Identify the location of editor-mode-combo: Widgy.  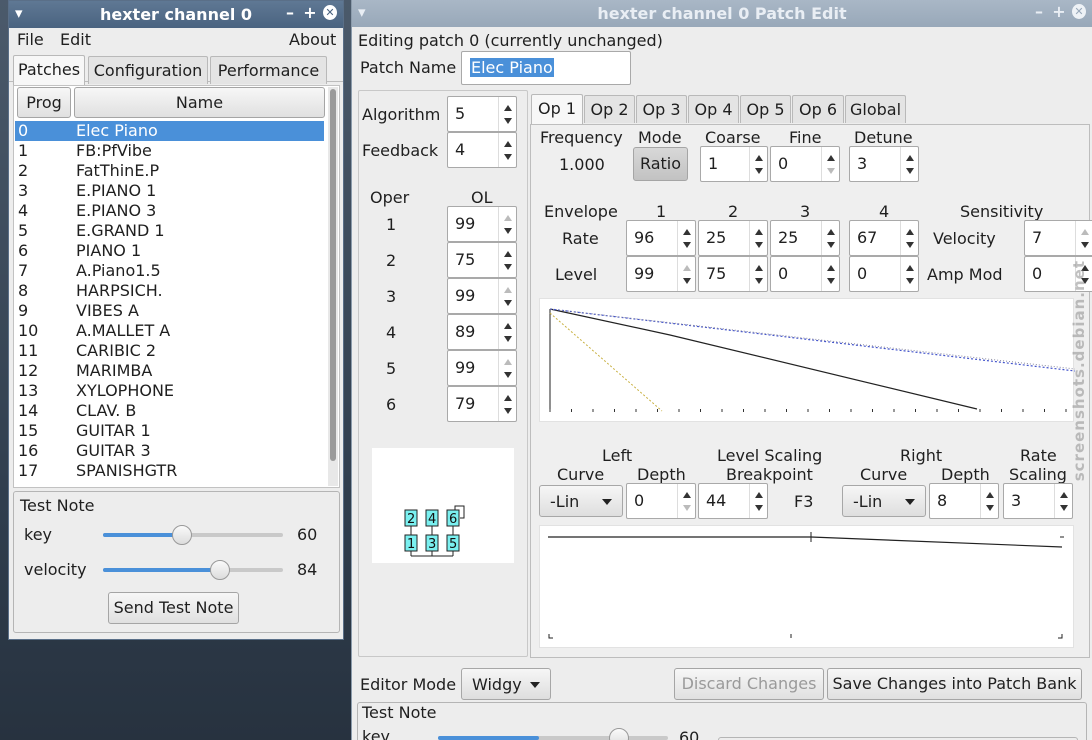
(506, 684).